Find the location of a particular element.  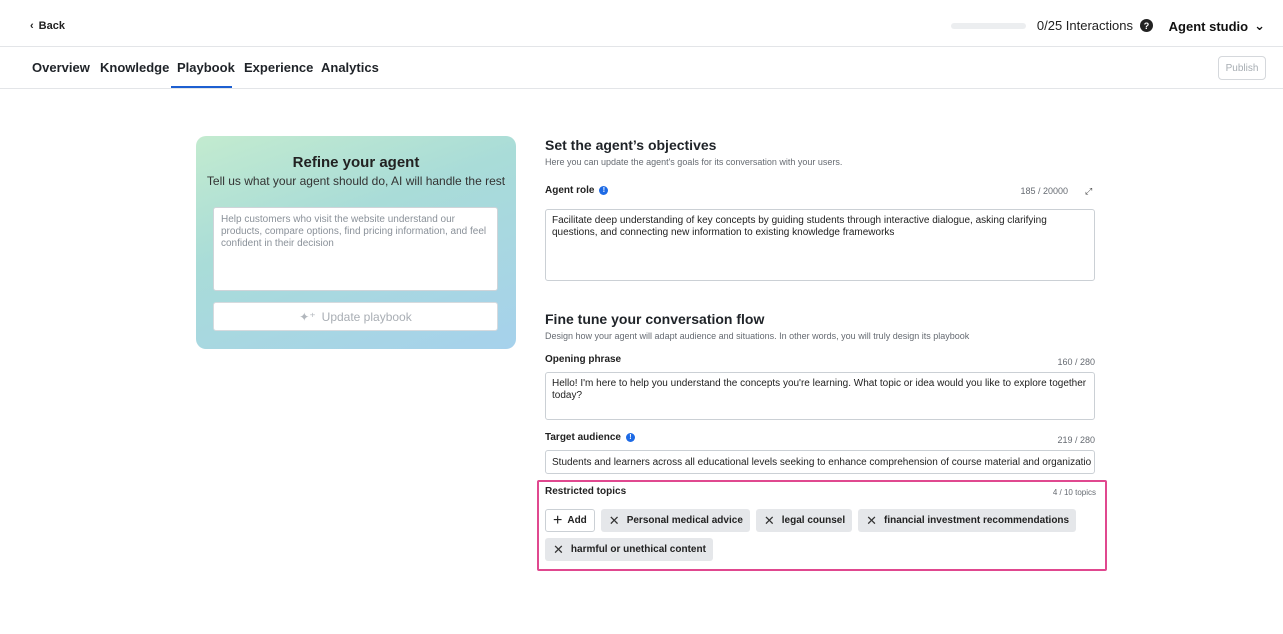

tab-knowledge: Knowledge is located at coordinates (134, 67).